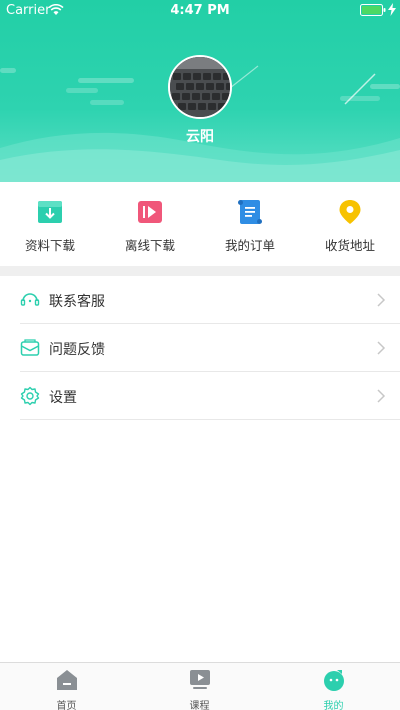  I want to click on shortcut-label: 离线下载, so click(149, 245).